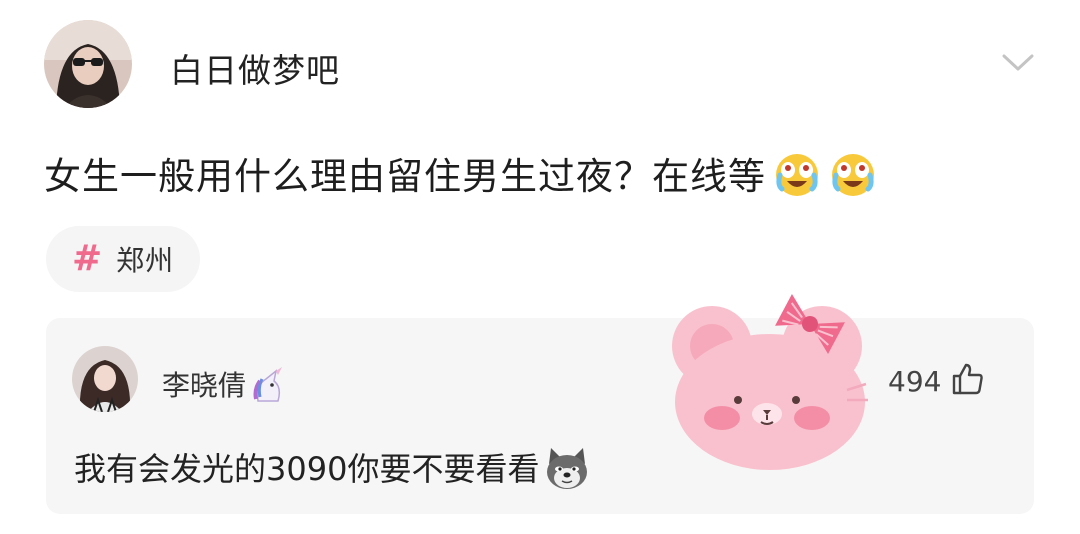  I want to click on post-text-content: 女生一般用什么理由留住男生过夜？在线等, so click(405, 176).